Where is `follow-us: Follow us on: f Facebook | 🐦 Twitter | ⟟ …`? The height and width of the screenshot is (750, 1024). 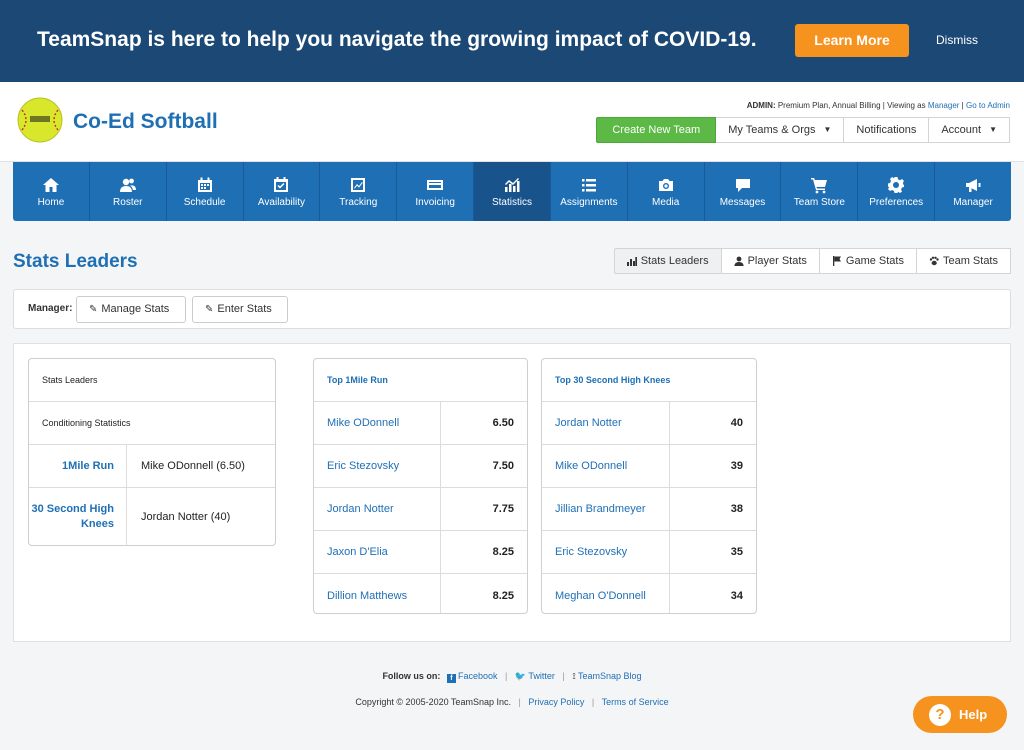
follow-us: Follow us on: f Facebook | 🐦 Twitter | ⟟ … is located at coordinates (512, 677).